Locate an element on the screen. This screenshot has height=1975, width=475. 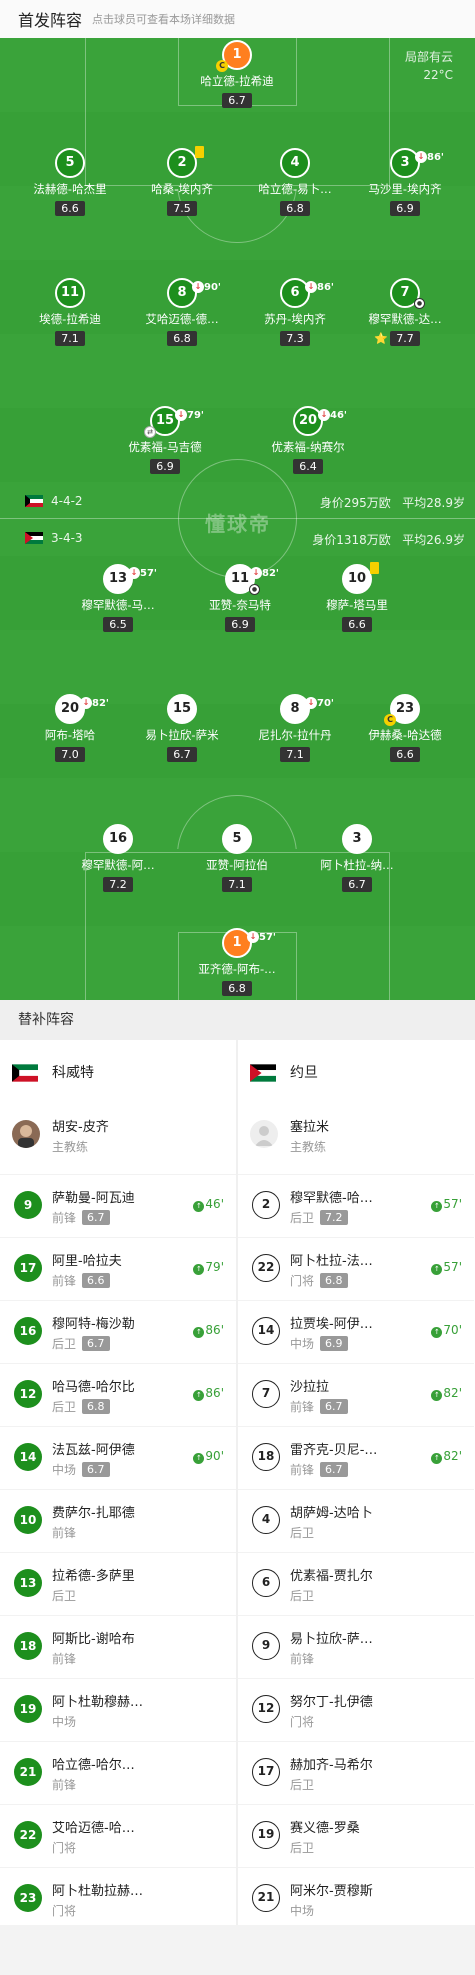
yellow-card-icon is located at coordinates (374, 568).